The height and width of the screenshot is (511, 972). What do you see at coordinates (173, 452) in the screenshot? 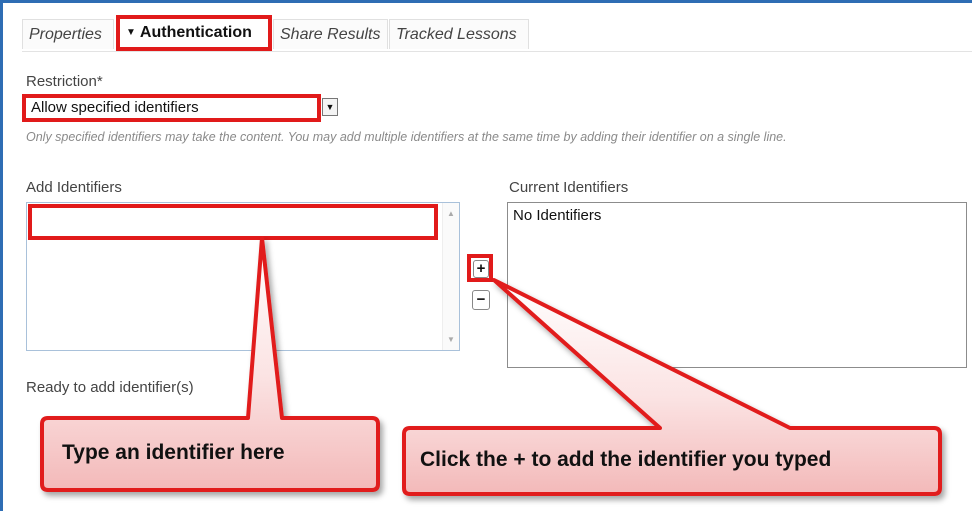
I see `callout-input-text: Type an identifier here` at bounding box center [173, 452].